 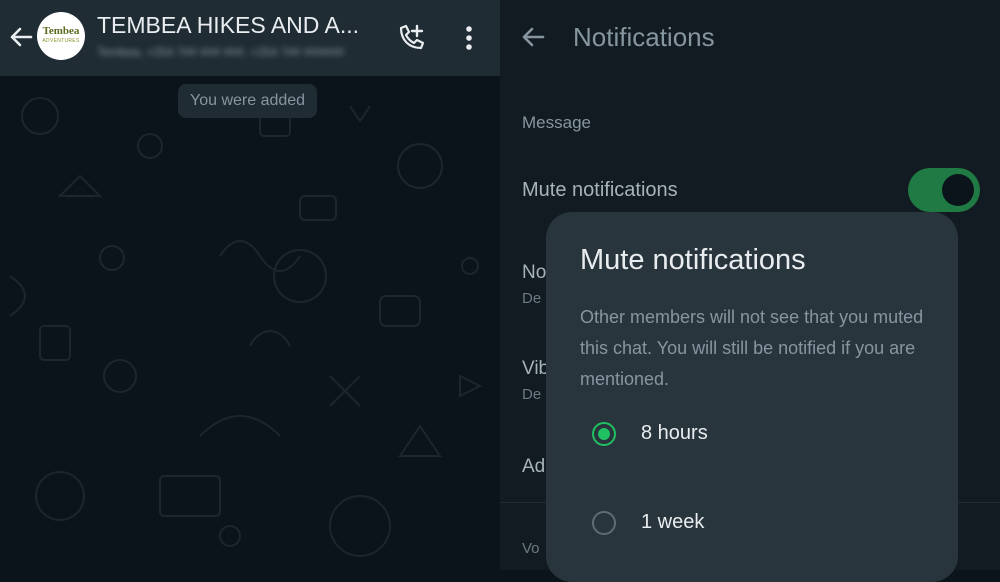 What do you see at coordinates (958, 190) in the screenshot?
I see `toggle-knob` at bounding box center [958, 190].